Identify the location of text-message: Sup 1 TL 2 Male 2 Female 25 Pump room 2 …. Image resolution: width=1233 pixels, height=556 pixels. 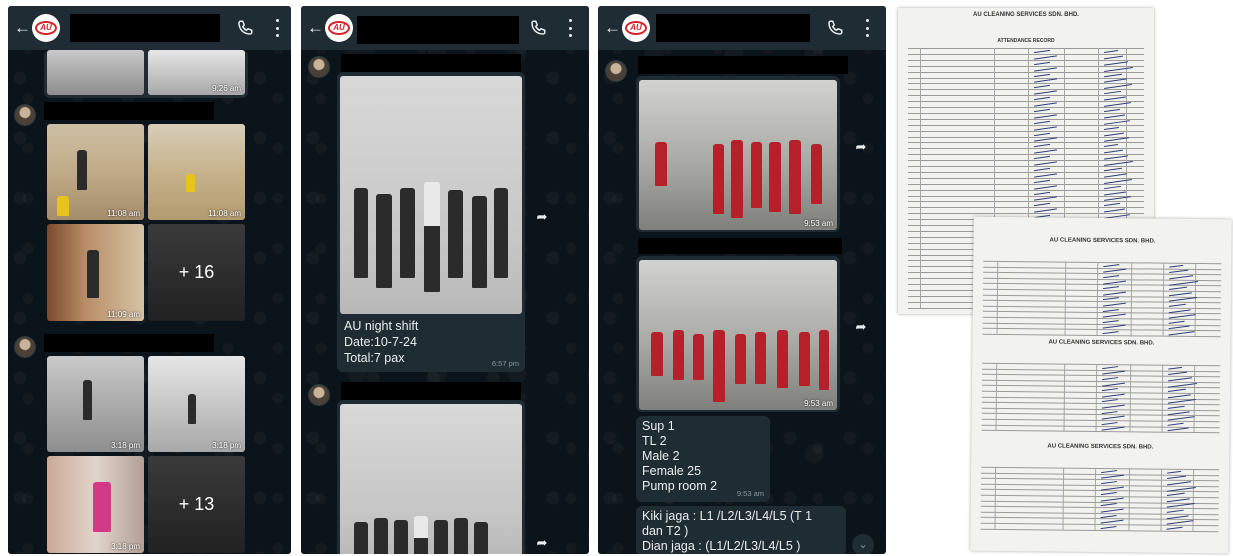
(703, 459).